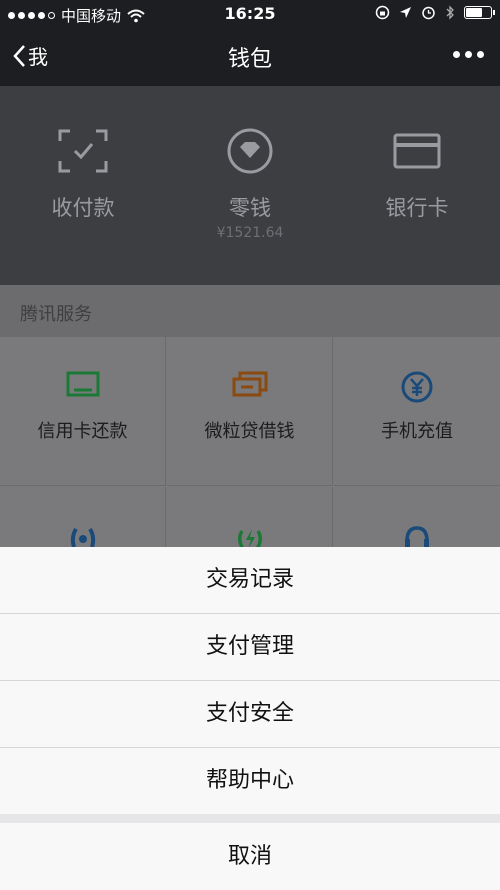 This screenshot has width=500, height=890. I want to click on wallet-item-label: 银行卡, so click(417, 208).